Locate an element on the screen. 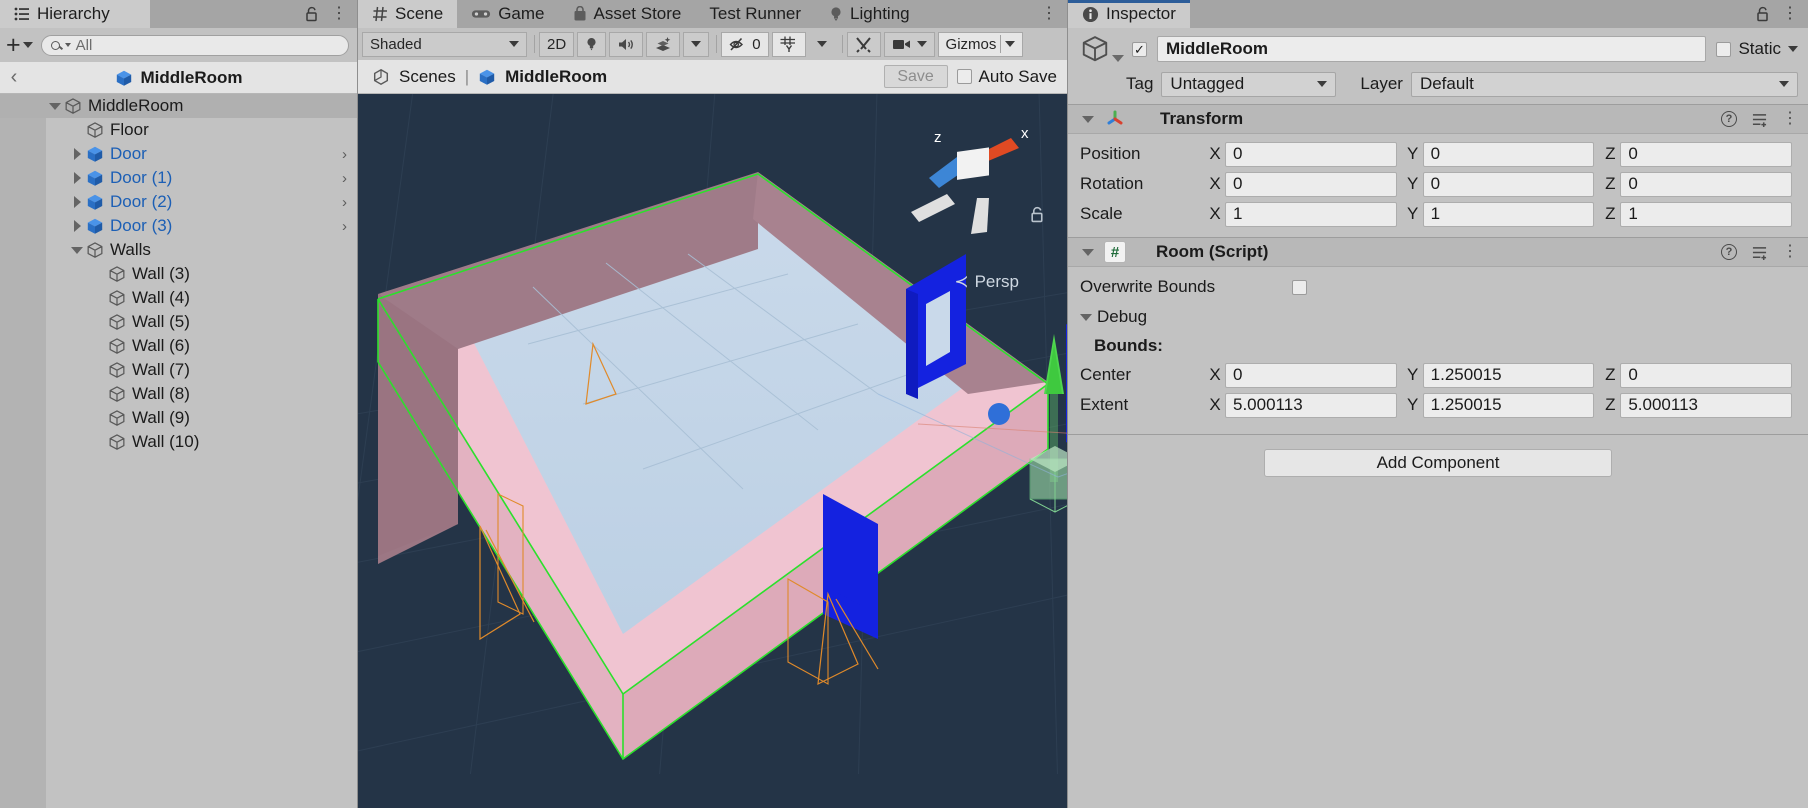 This screenshot has width=1808, height=808. object-name-field: MiddleRoom is located at coordinates (1432, 49).